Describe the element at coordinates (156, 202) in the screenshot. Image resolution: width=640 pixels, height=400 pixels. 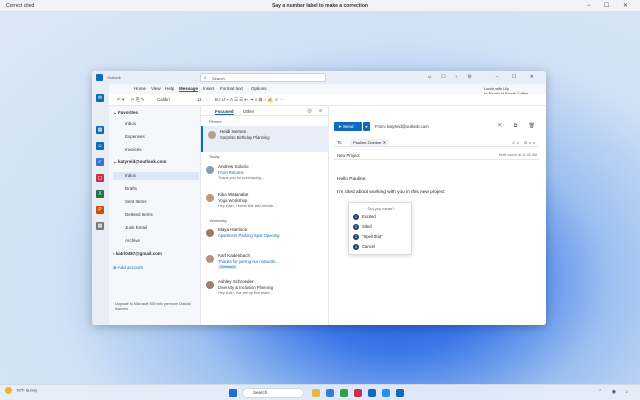
I see `folder-sent-items: Sent Items` at that location.